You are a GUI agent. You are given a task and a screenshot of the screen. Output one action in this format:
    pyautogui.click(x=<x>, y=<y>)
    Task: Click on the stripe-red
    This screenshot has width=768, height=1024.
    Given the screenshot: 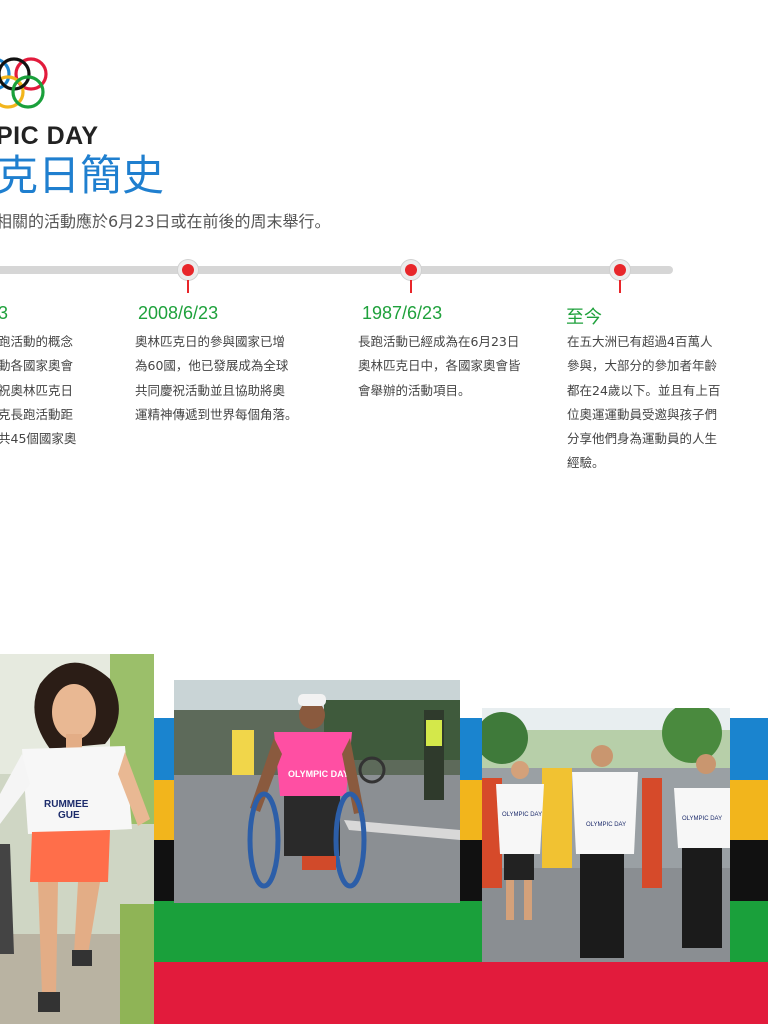 What is the action you would take?
    pyautogui.click(x=461, y=993)
    